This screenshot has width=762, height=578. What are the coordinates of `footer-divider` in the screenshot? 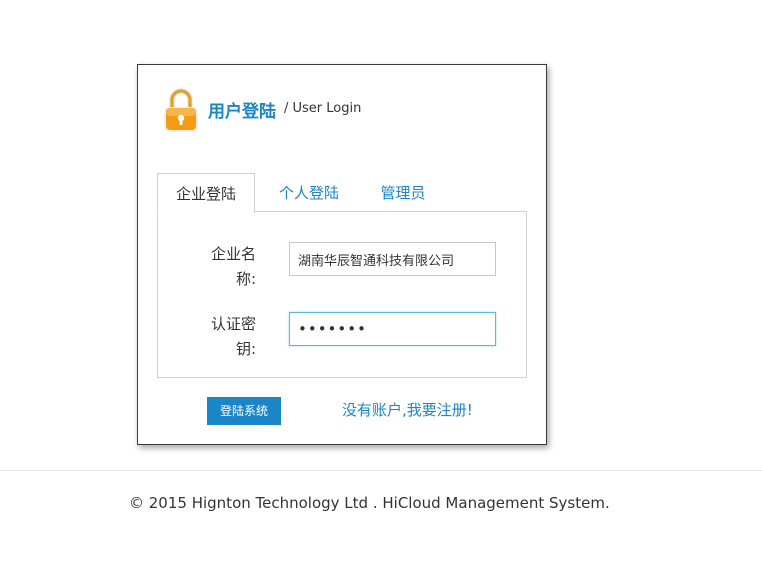 It's located at (381, 470).